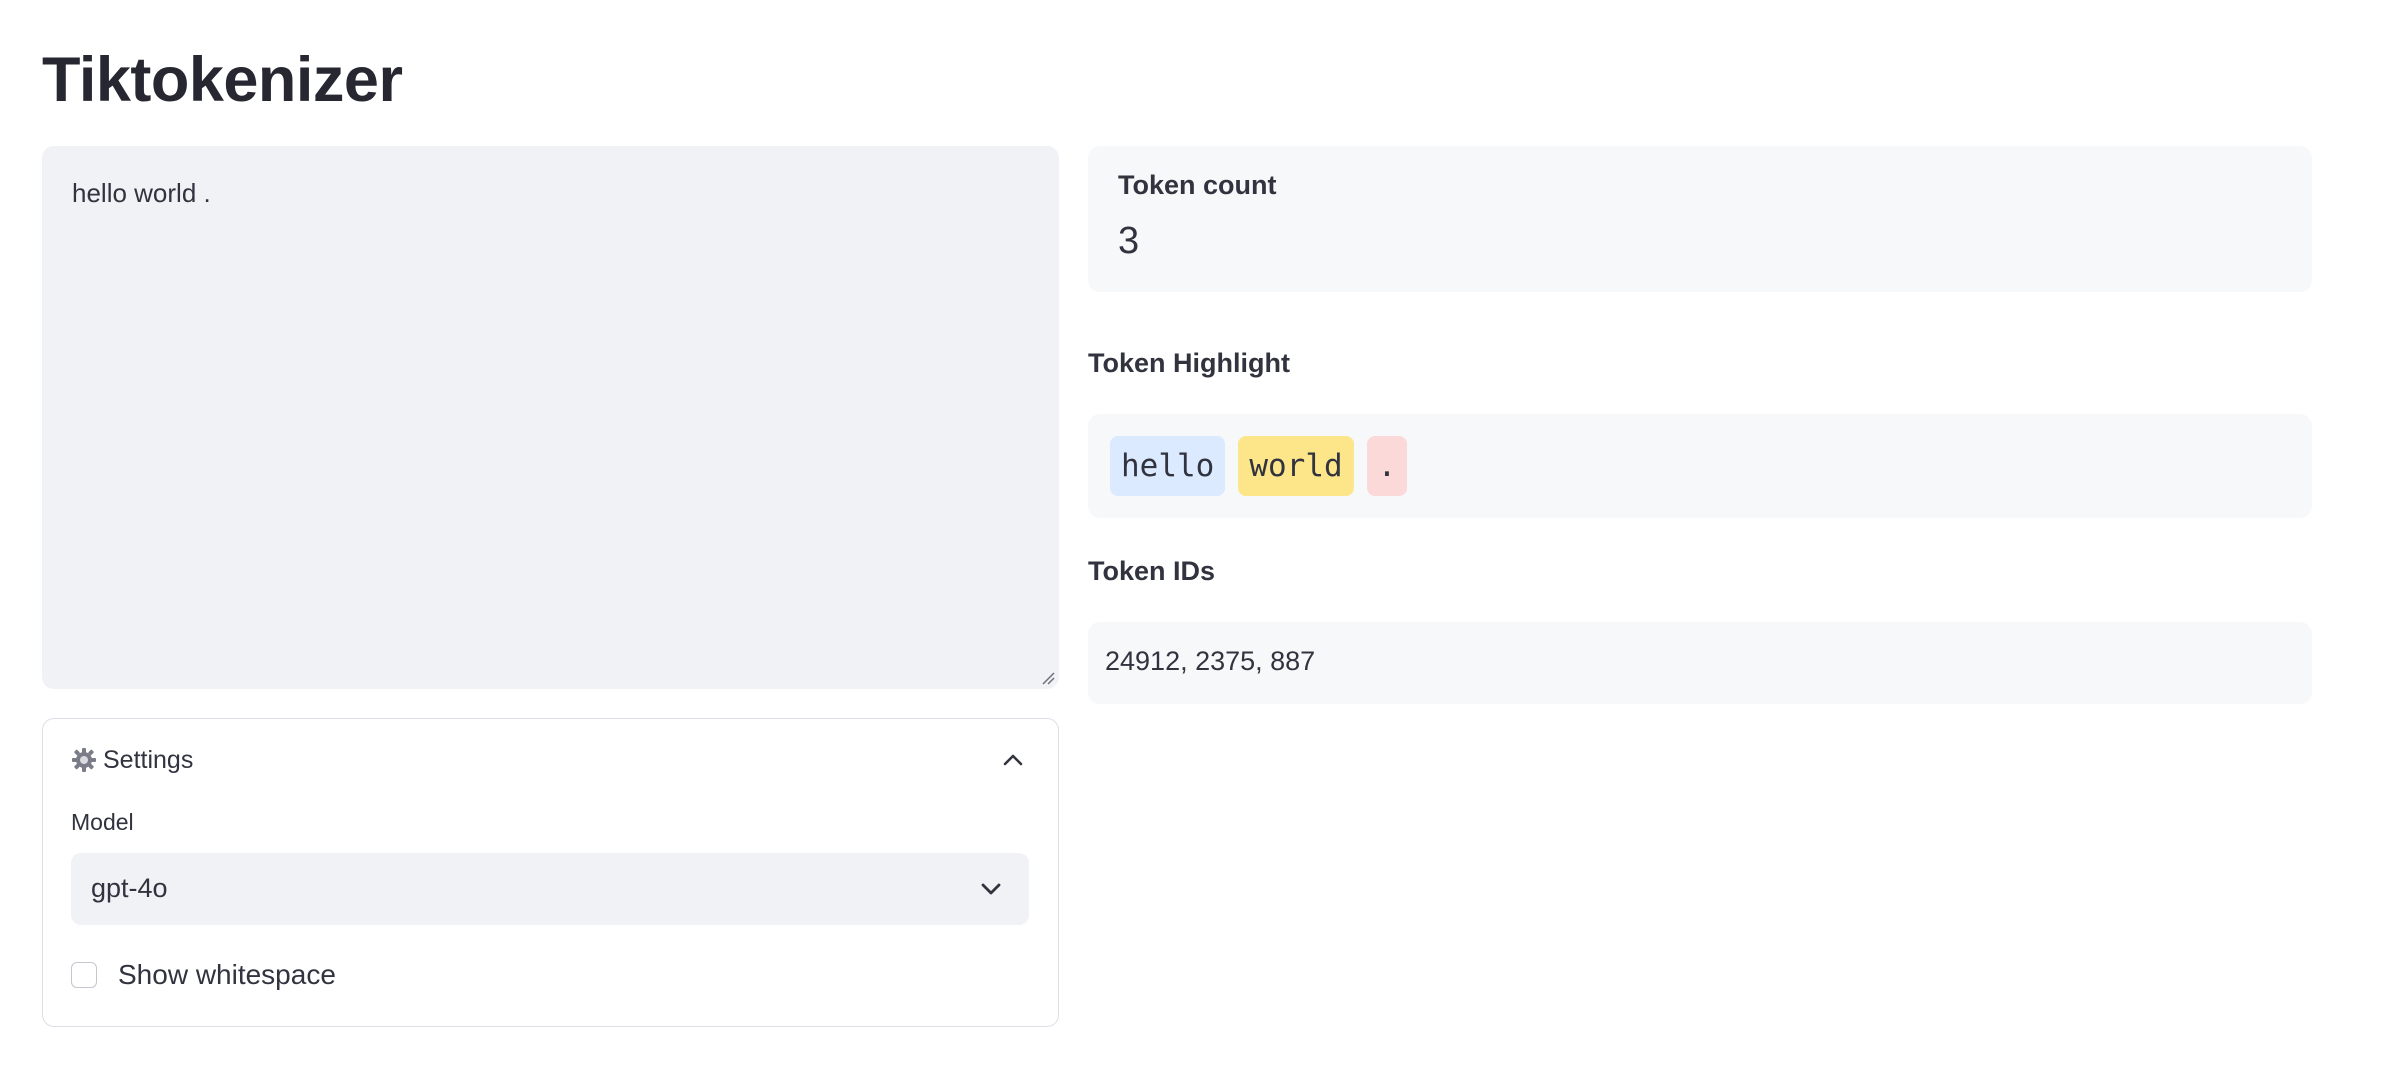 This screenshot has height=1080, width=2390. What do you see at coordinates (550, 889) in the screenshot?
I see `model-select: gpt-4o` at bounding box center [550, 889].